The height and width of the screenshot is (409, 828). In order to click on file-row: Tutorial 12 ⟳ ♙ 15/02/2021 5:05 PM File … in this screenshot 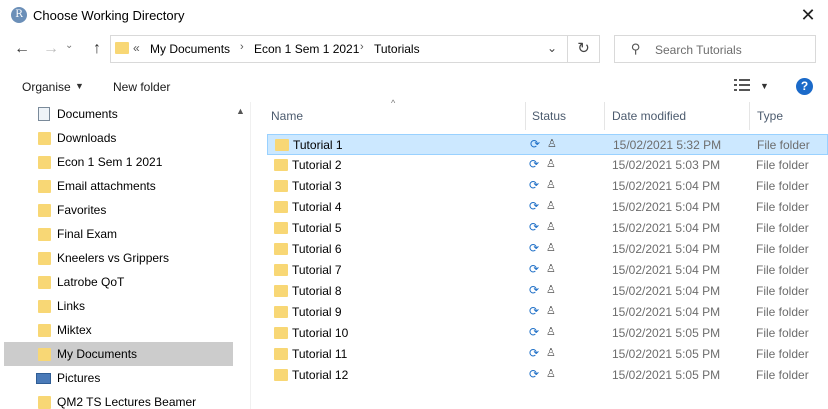, I will do `click(547, 375)`.